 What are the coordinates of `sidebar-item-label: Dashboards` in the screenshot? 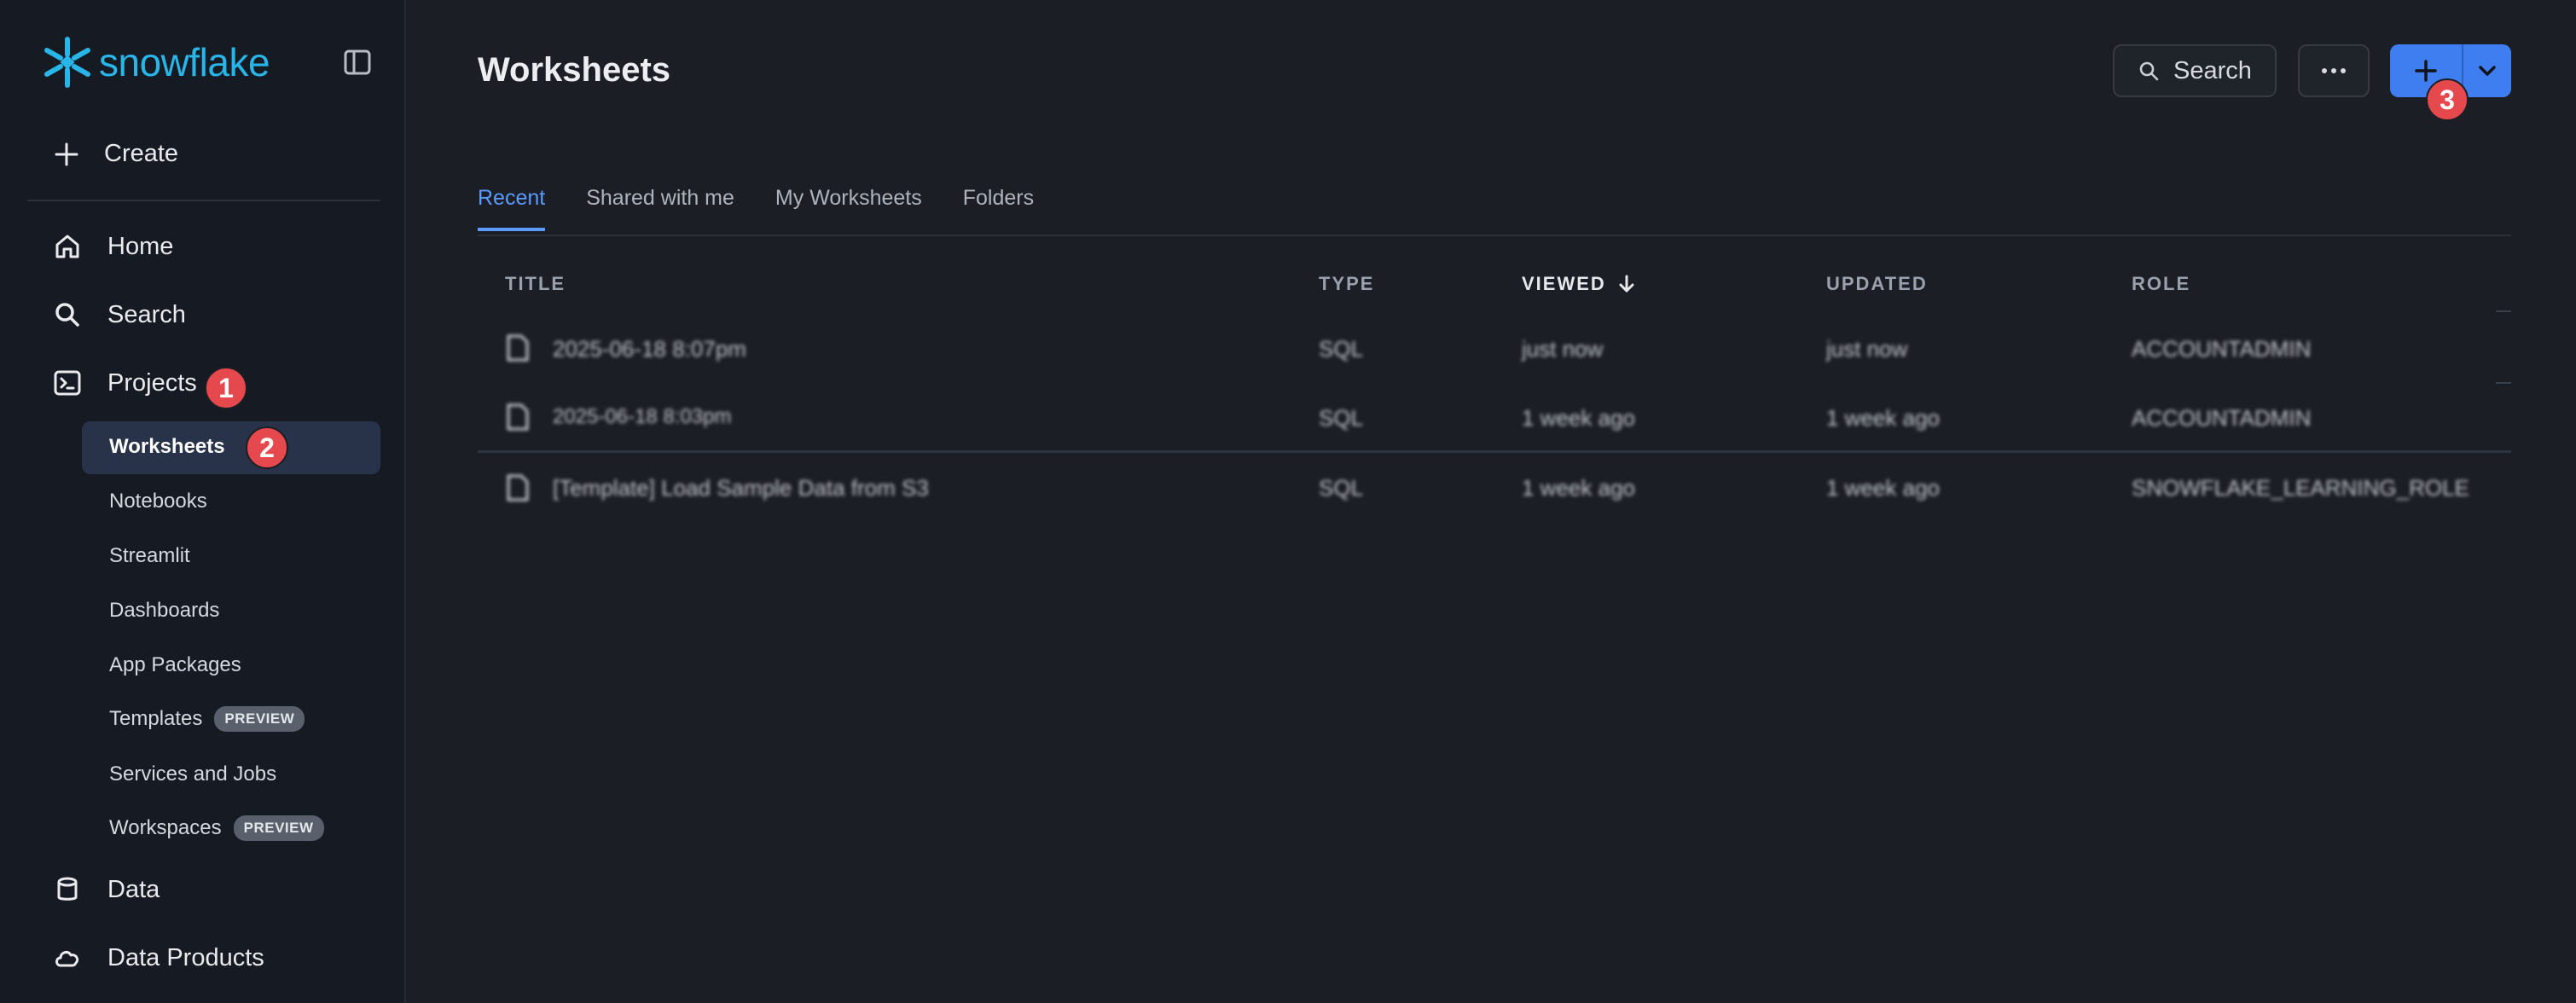 It's located at (164, 611).